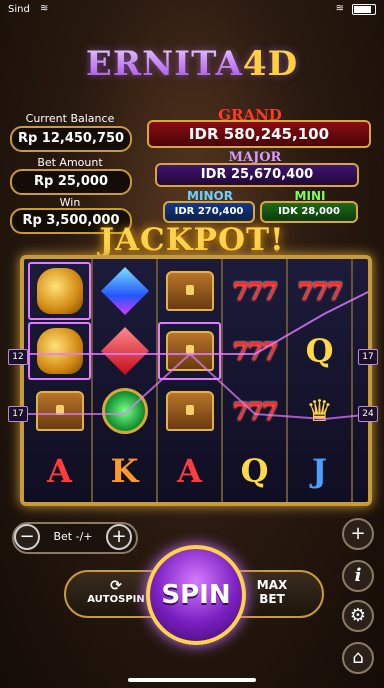  I want to click on bet-amount-value: Rp 25,000, so click(71, 182).